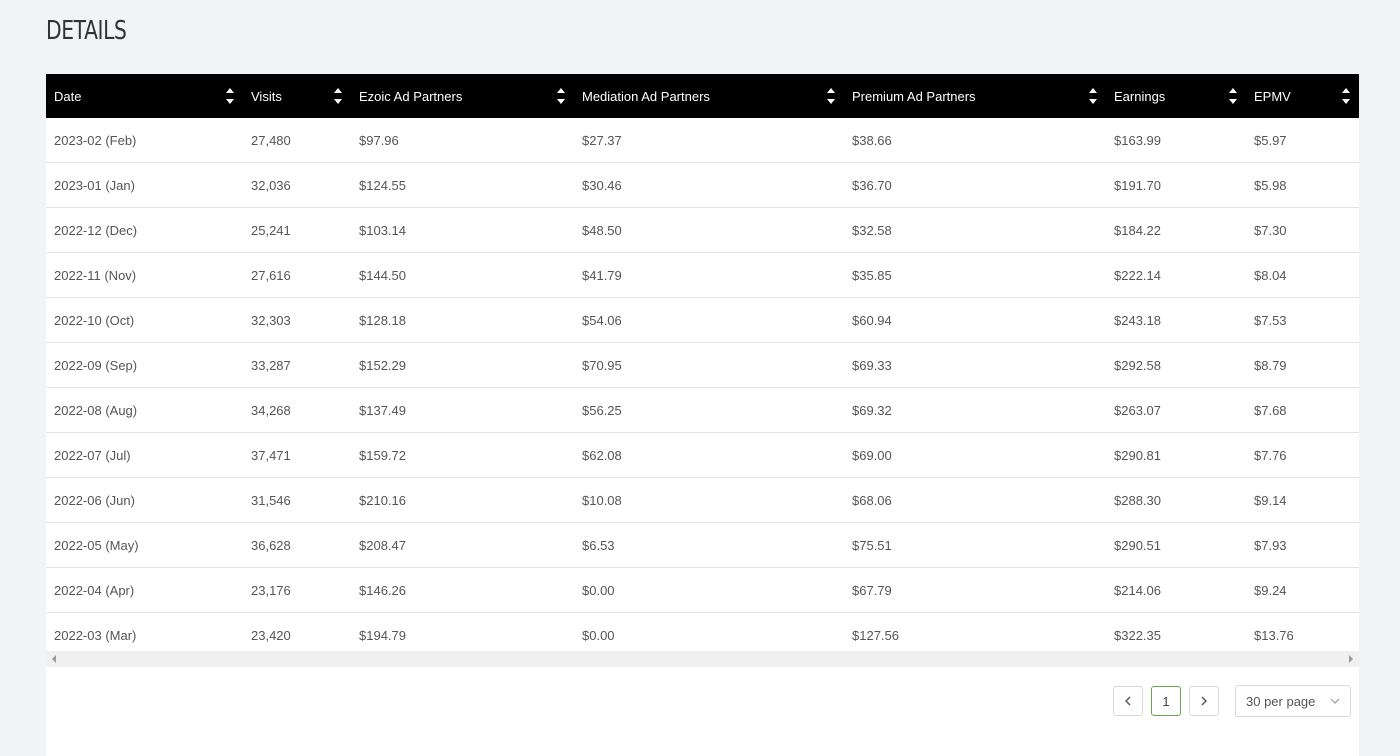 Image resolution: width=1400 pixels, height=756 pixels. What do you see at coordinates (1302, 365) in the screenshot?
I see `cell-epmv: $8.79` at bounding box center [1302, 365].